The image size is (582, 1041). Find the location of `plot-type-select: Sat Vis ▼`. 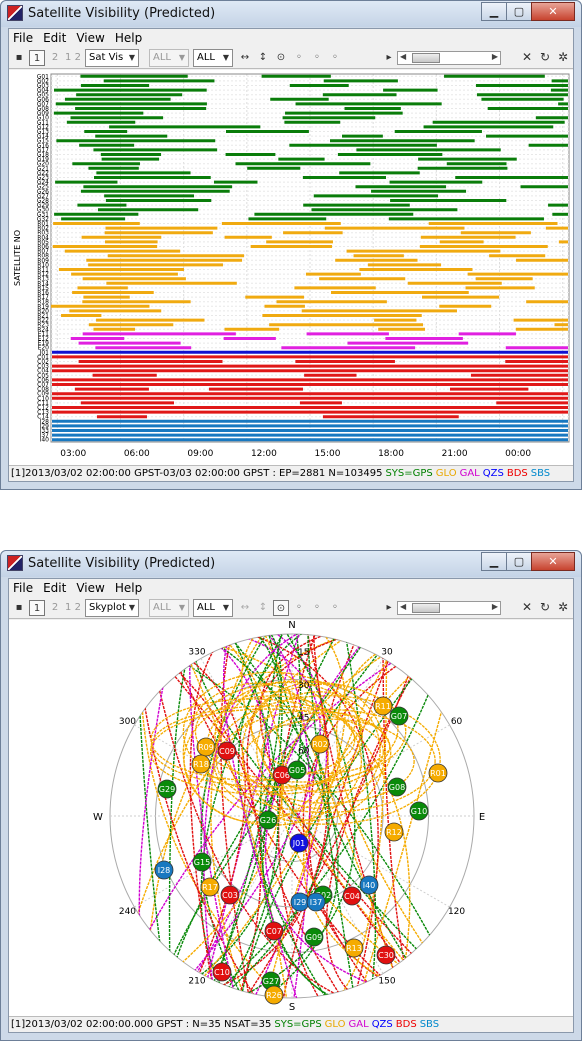

plot-type-select: Sat Vis ▼ is located at coordinates (112, 58).